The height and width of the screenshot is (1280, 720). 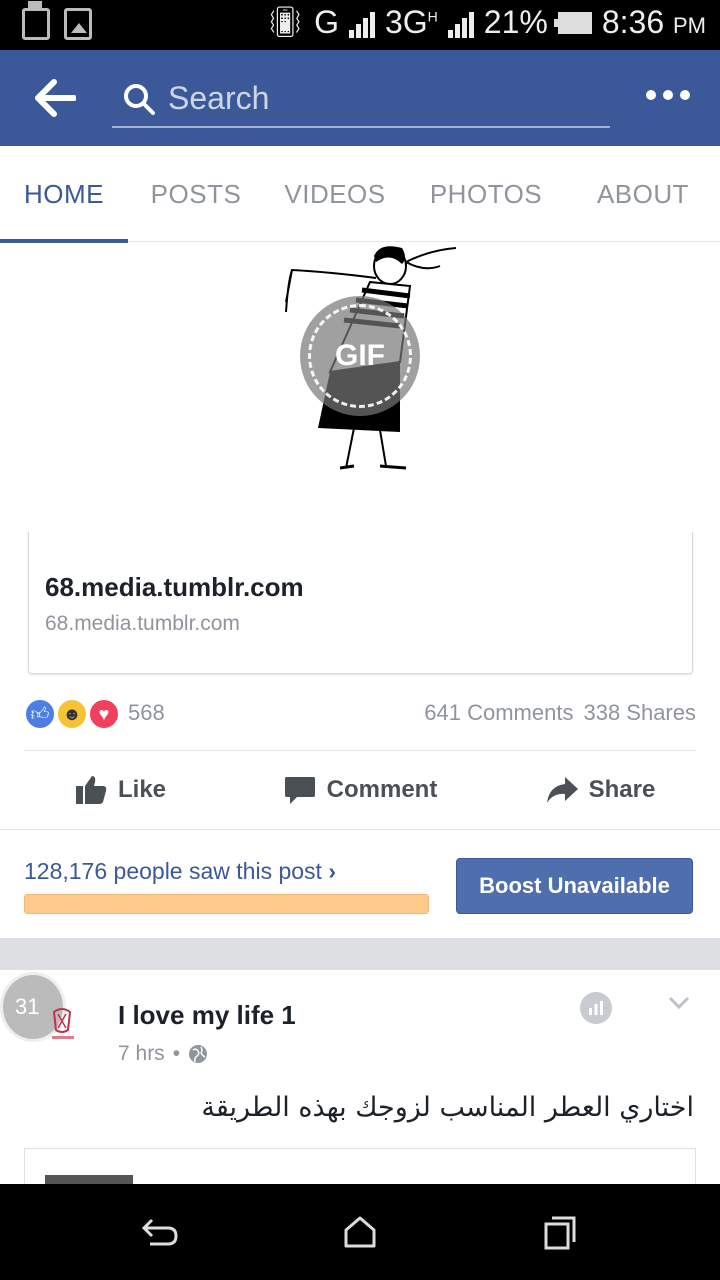 I want to click on feed-separator, so click(x=360, y=954).